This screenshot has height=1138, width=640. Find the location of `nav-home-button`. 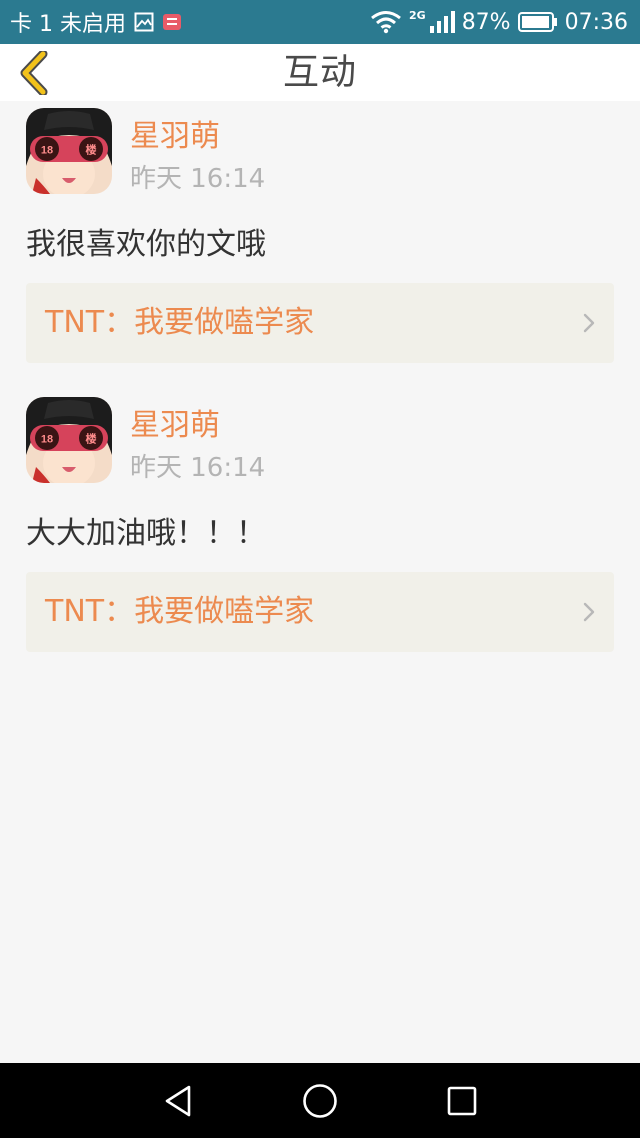

nav-home-button is located at coordinates (320, 1101).